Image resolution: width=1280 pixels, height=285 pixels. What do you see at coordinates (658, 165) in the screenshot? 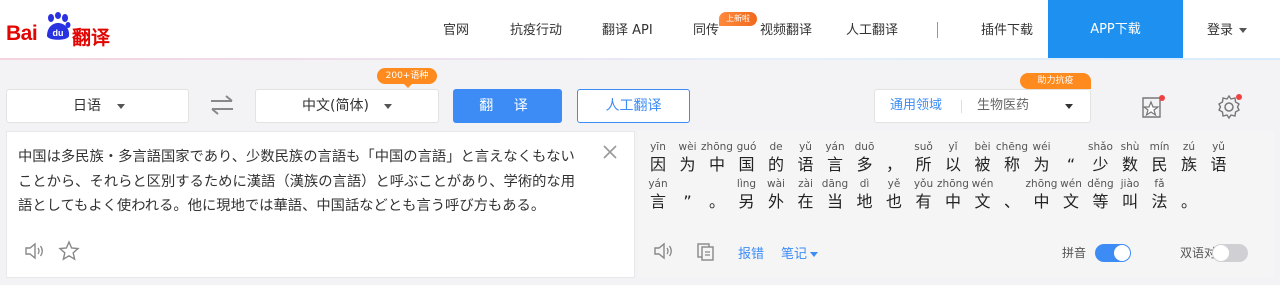
I see `hanzi-text: 因` at bounding box center [658, 165].